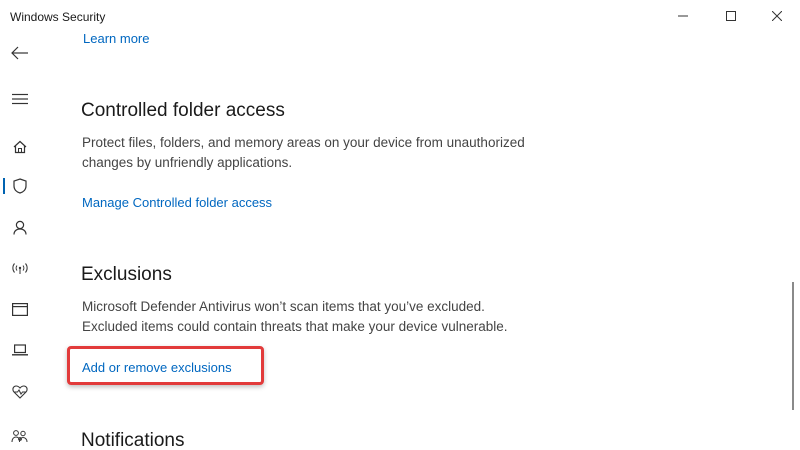 This screenshot has width=800, height=450. What do you see at coordinates (4, 186) in the screenshot?
I see `active-indicator` at bounding box center [4, 186].